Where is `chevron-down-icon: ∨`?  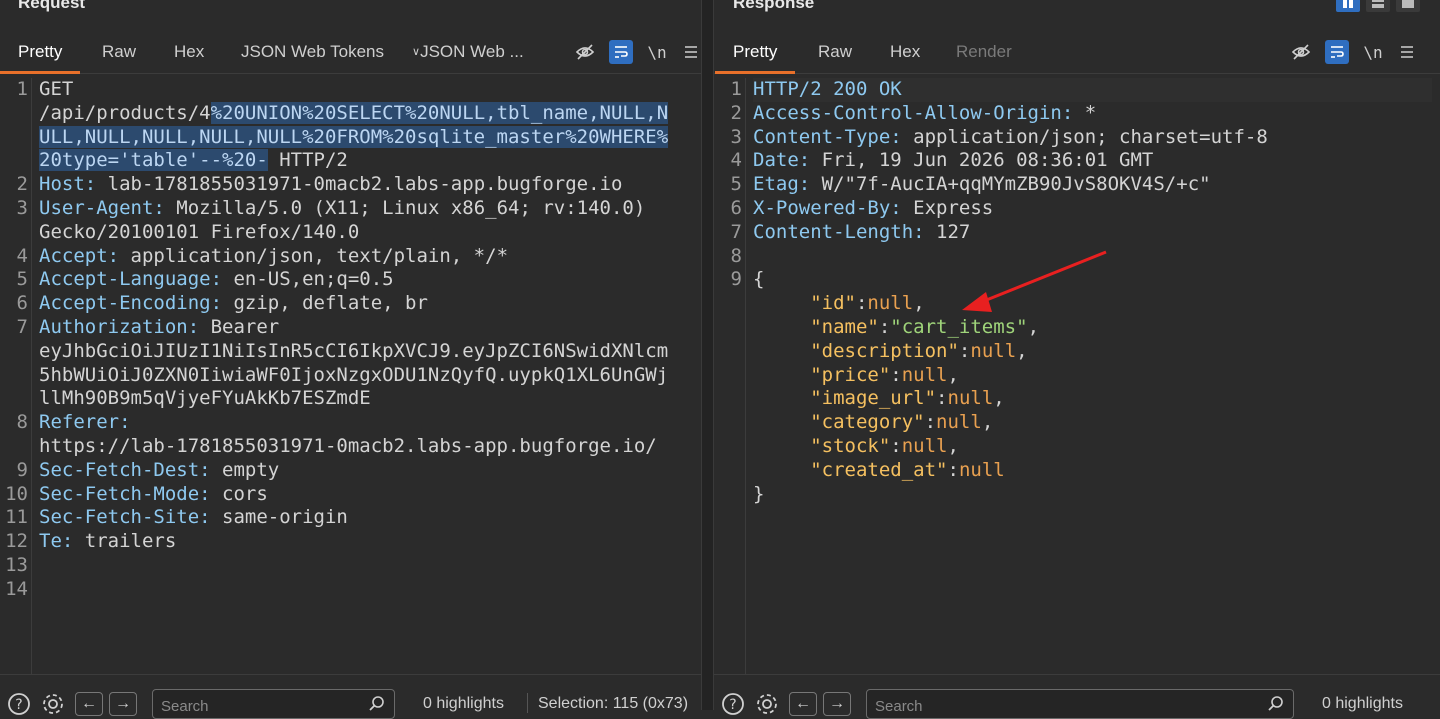
chevron-down-icon: ∨ is located at coordinates (416, 52).